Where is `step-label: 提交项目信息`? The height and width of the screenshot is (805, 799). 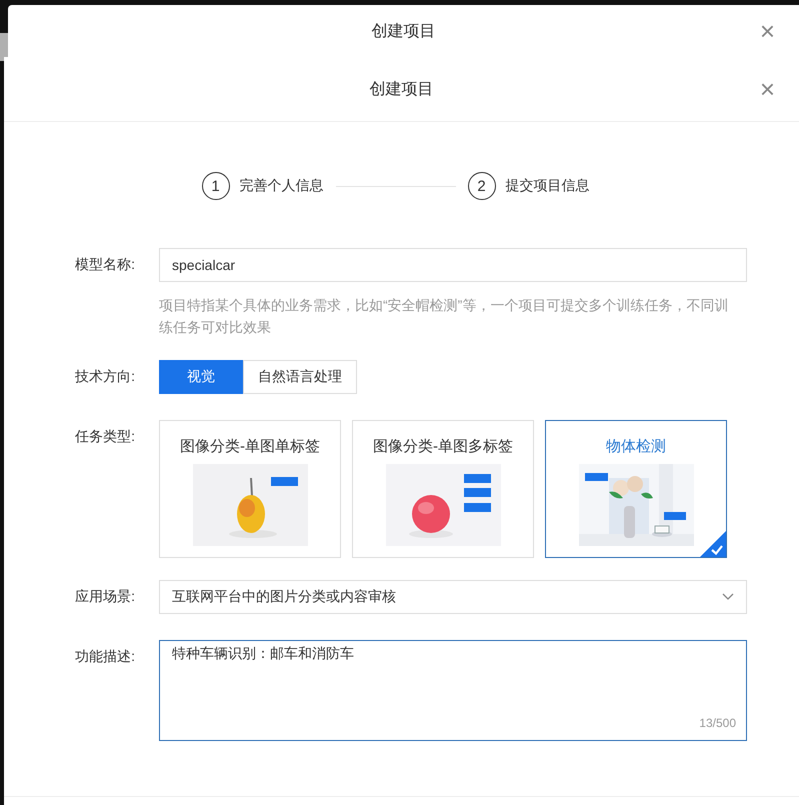 step-label: 提交项目信息 is located at coordinates (548, 186).